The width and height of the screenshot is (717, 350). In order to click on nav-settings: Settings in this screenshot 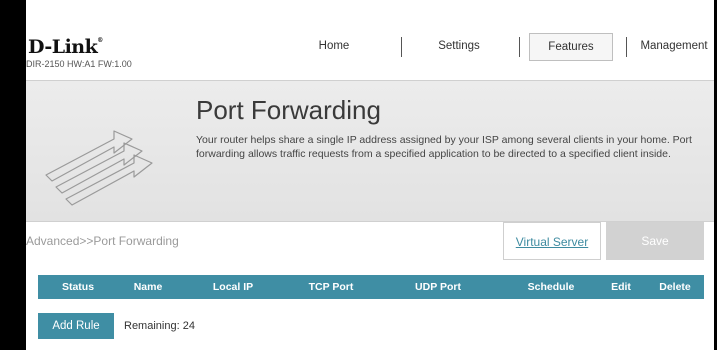, I will do `click(459, 47)`.